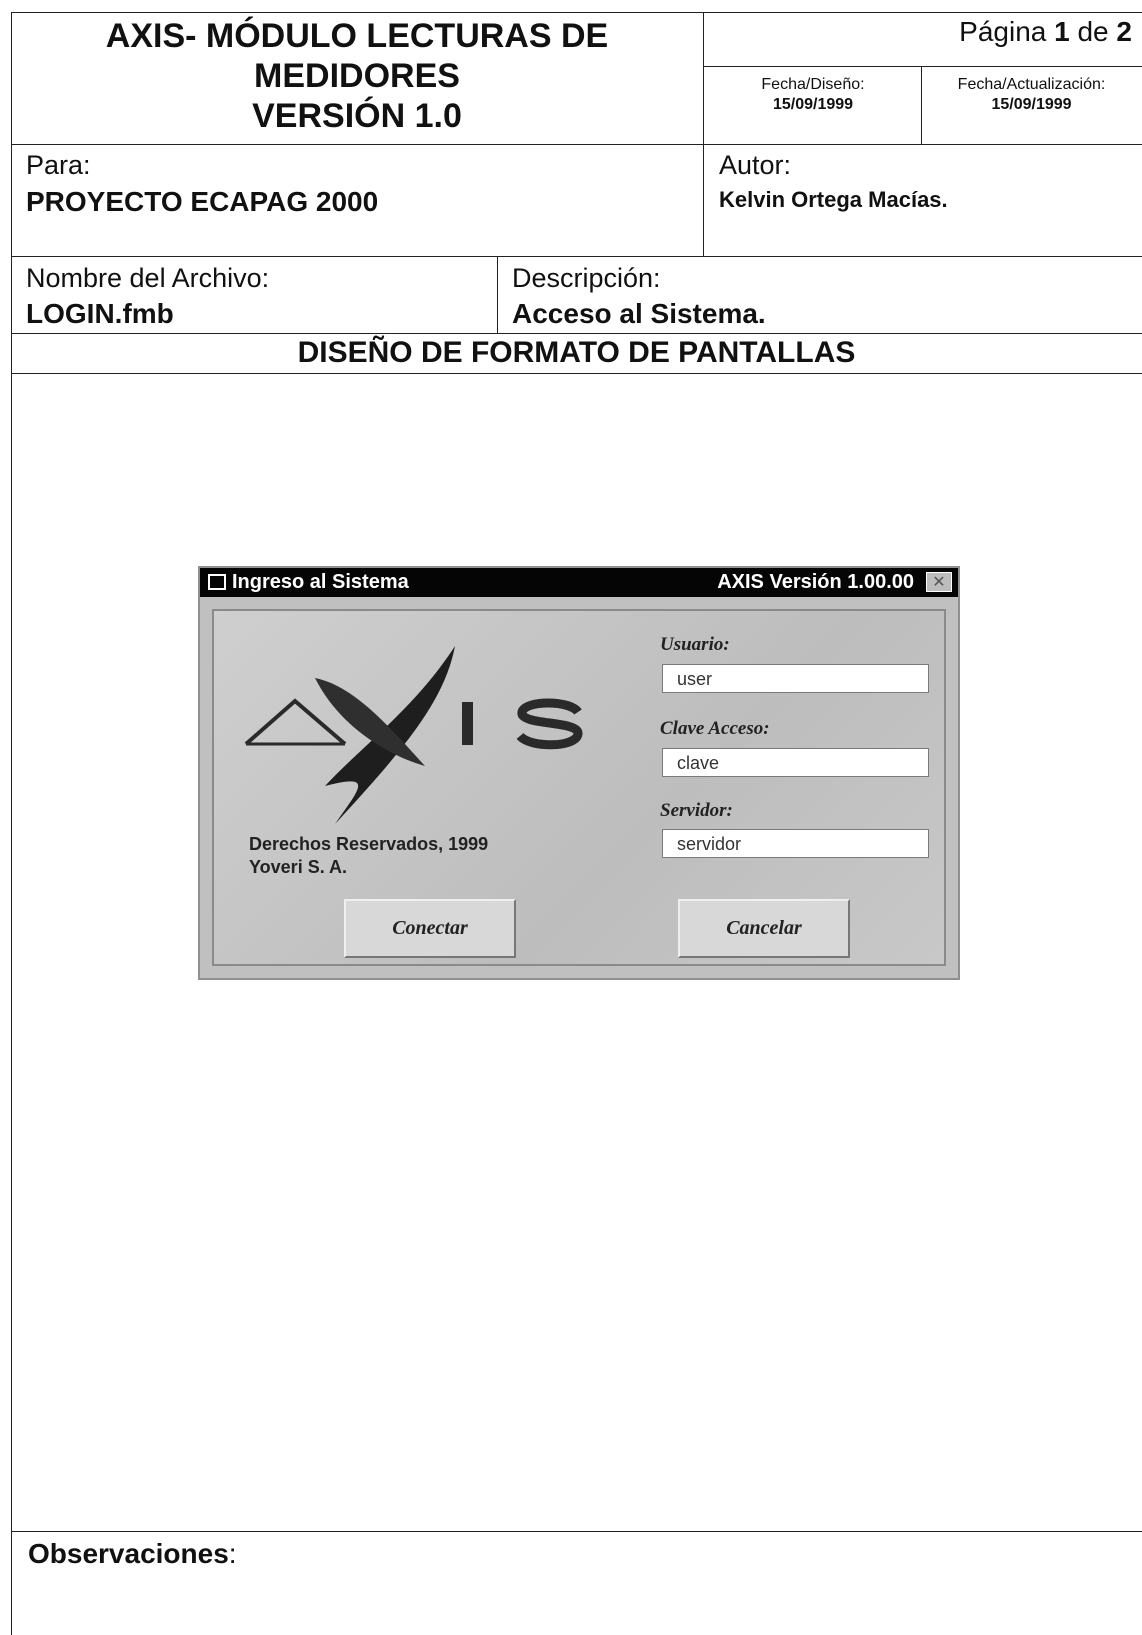  I want to click on page-number: Página 1 de 2, so click(1045, 32).